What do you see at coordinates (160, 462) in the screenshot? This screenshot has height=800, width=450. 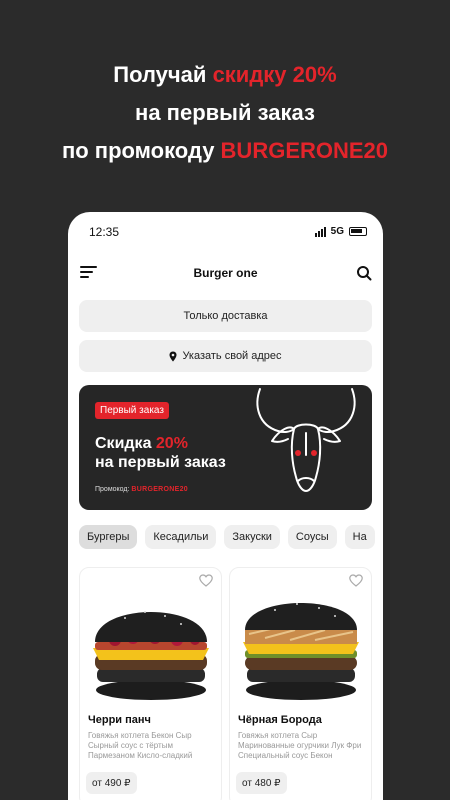 I see `banner-title-line2: на первый заказ` at bounding box center [160, 462].